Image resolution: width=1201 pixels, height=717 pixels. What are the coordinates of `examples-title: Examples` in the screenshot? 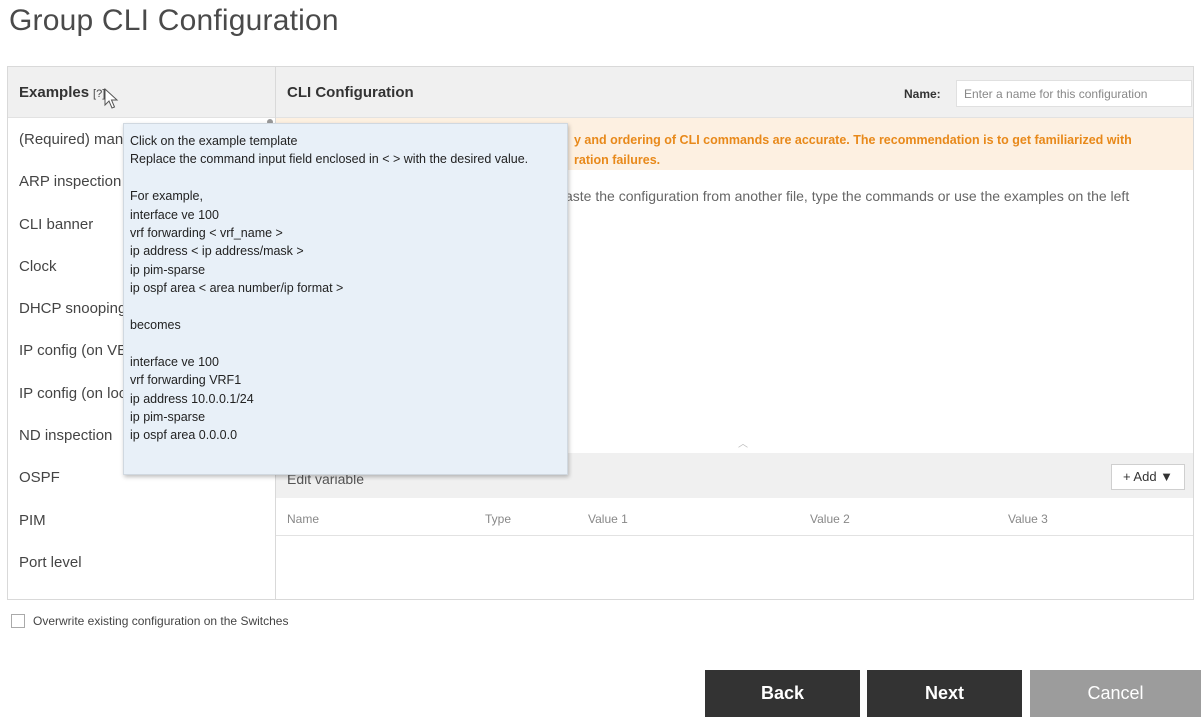 It's located at (54, 92).